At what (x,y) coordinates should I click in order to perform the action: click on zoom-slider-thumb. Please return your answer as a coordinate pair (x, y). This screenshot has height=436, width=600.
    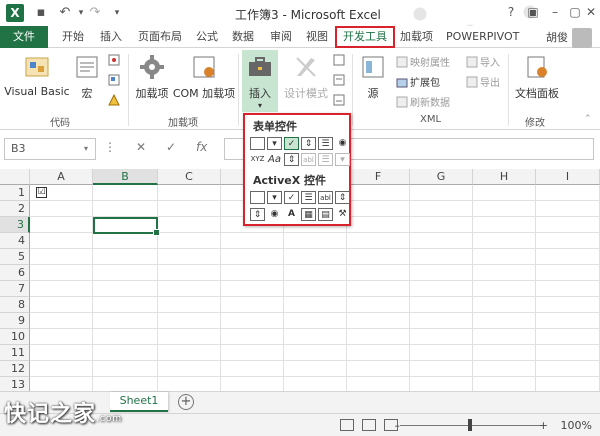
    Looking at the image, I should click on (470, 425).